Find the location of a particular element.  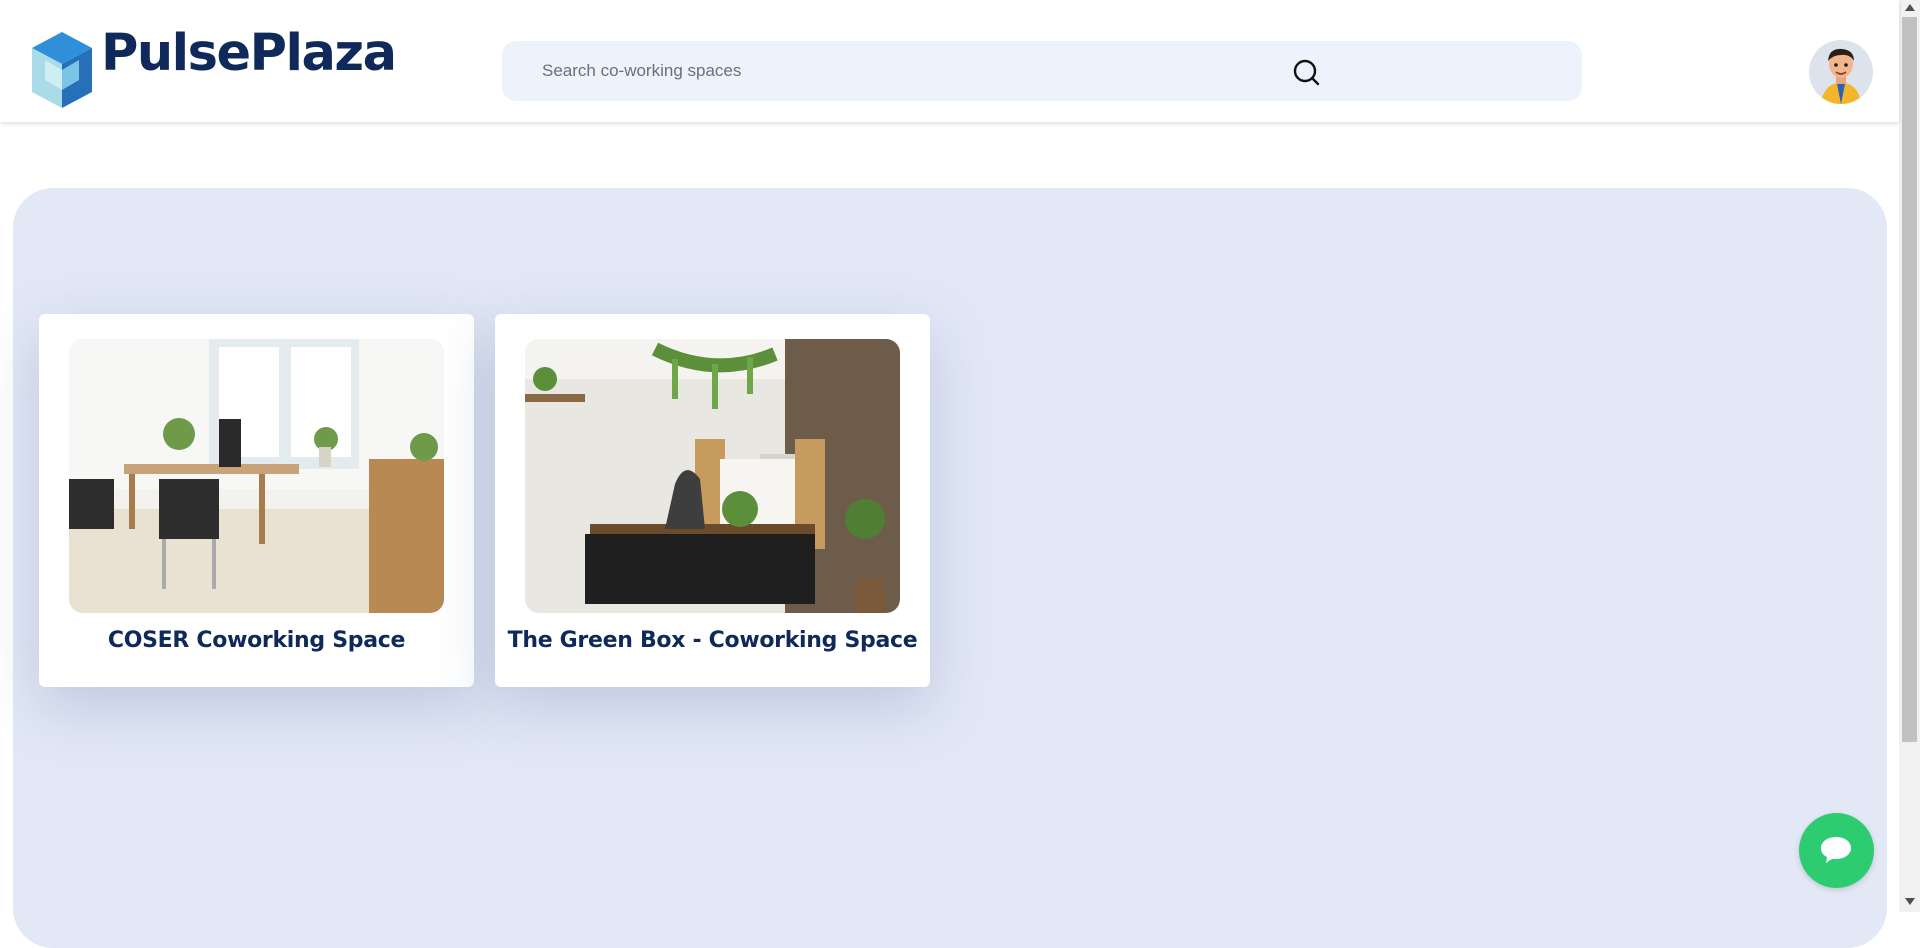

office-photo-green-box is located at coordinates (712, 476).